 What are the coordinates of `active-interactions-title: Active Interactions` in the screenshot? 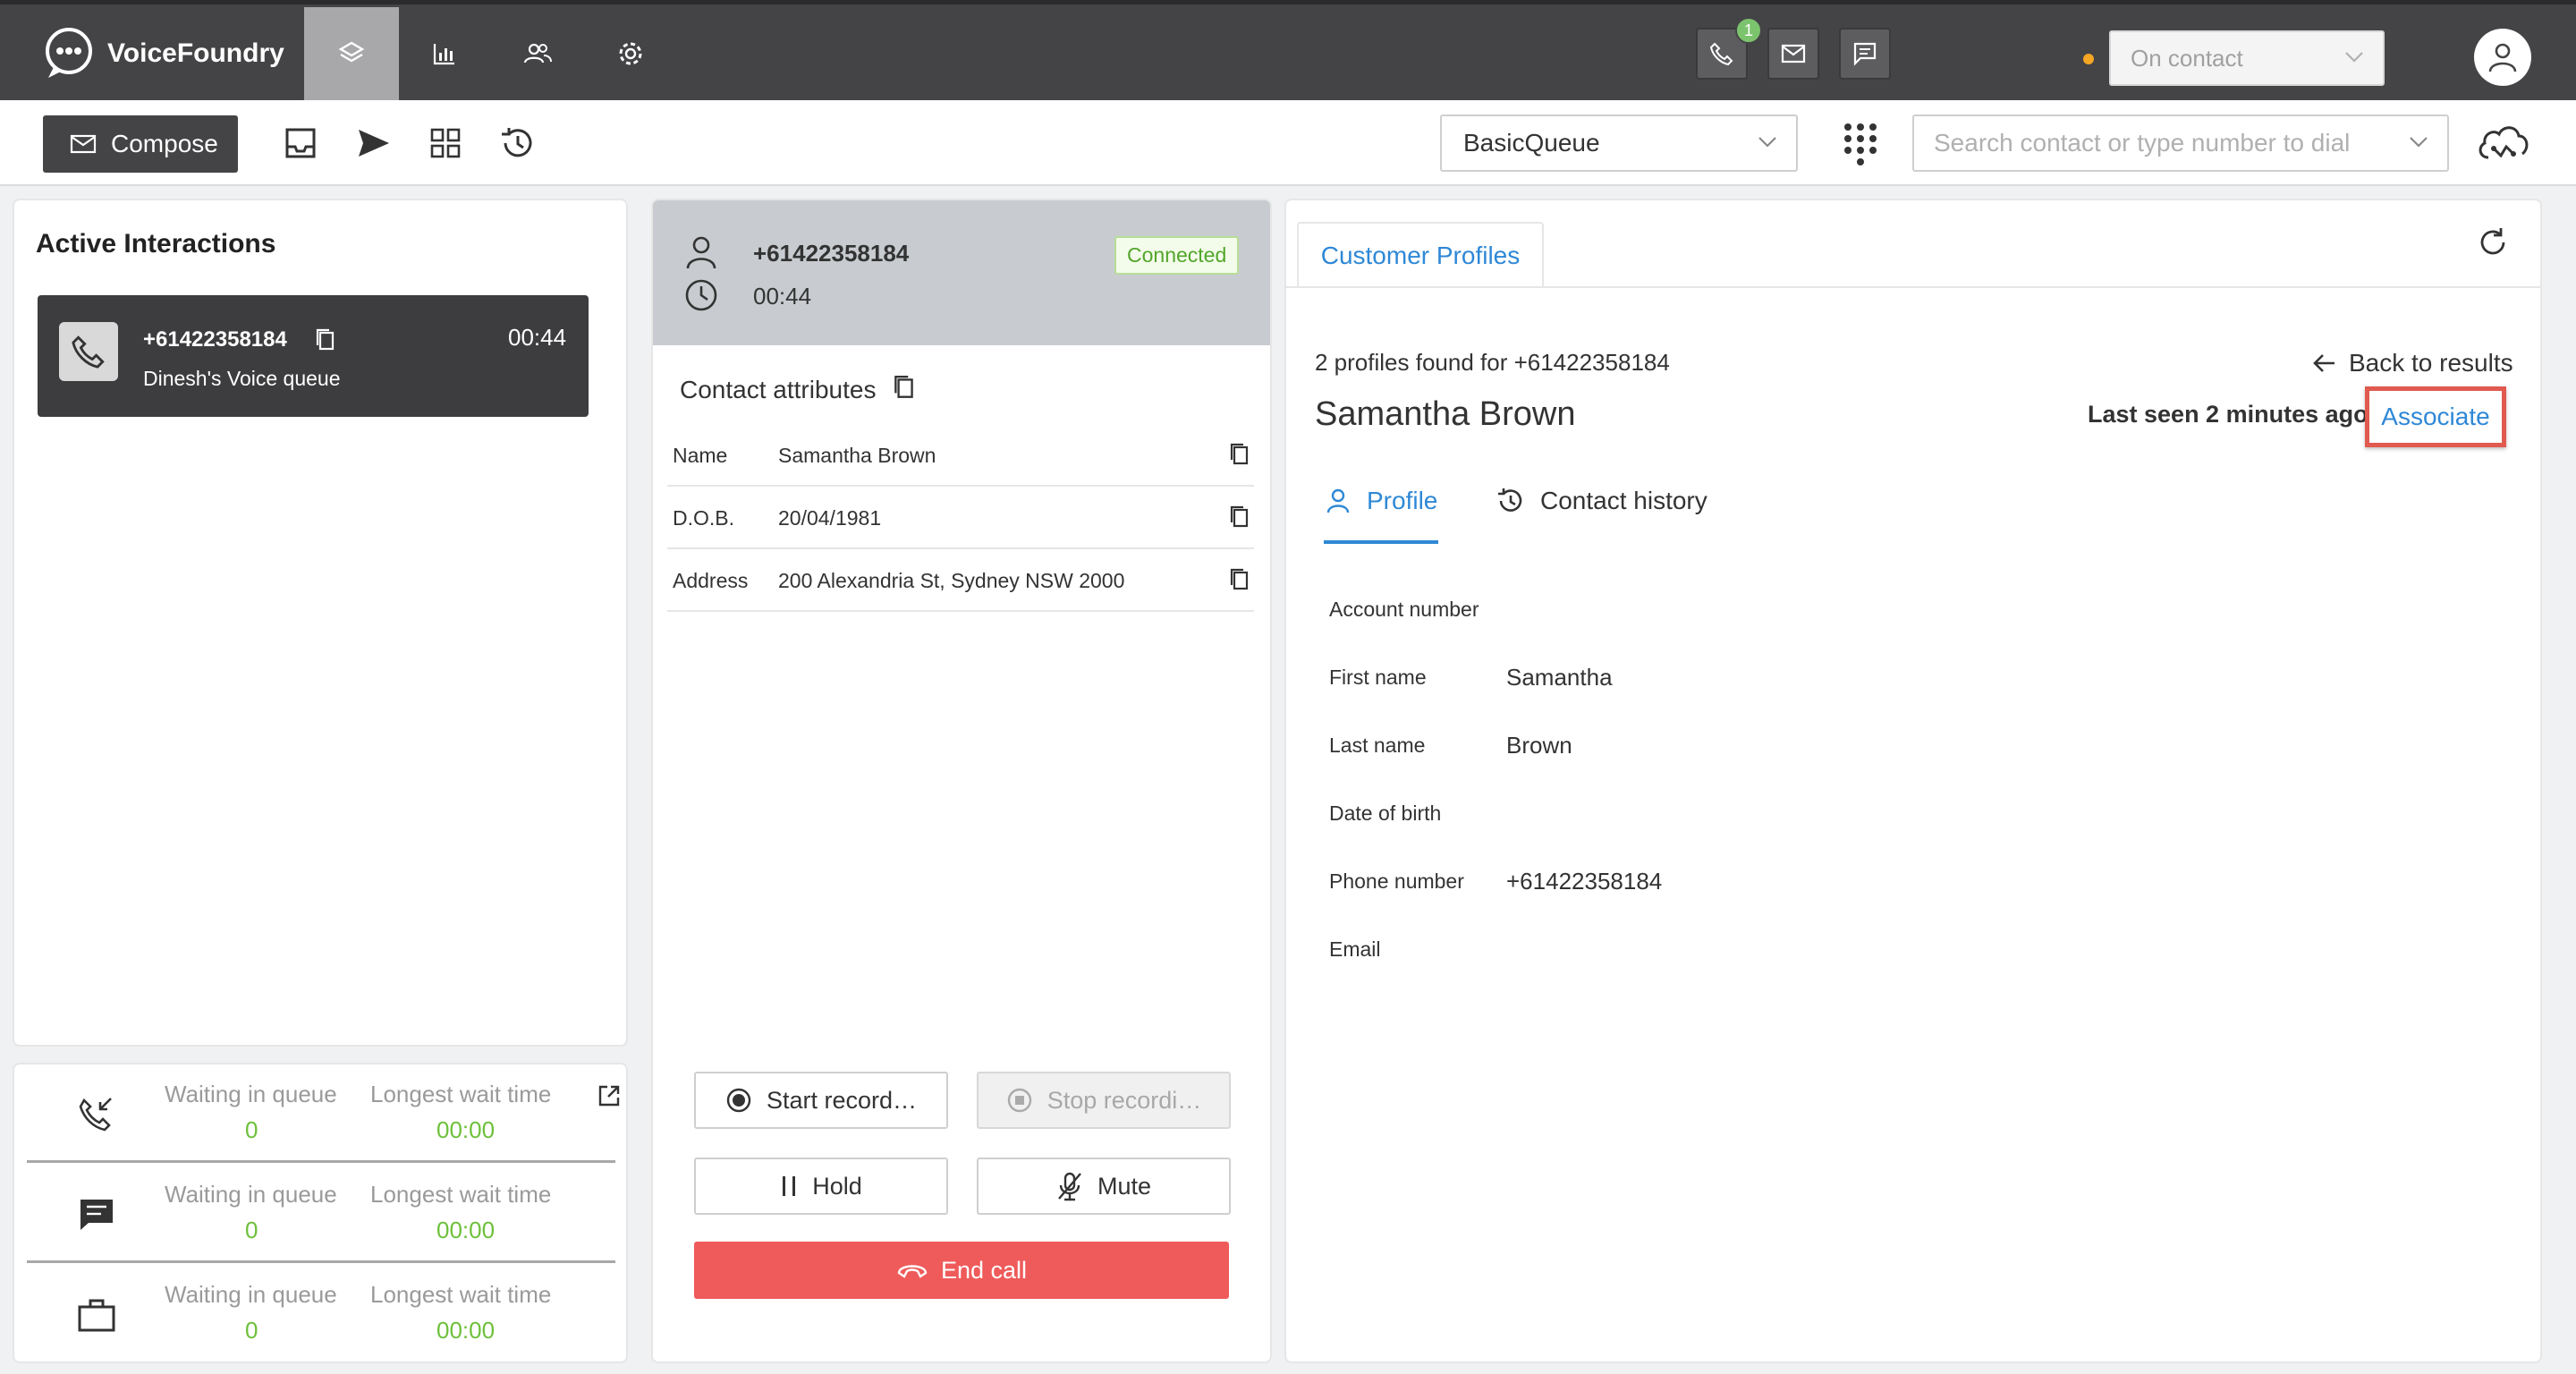 It's located at (156, 244).